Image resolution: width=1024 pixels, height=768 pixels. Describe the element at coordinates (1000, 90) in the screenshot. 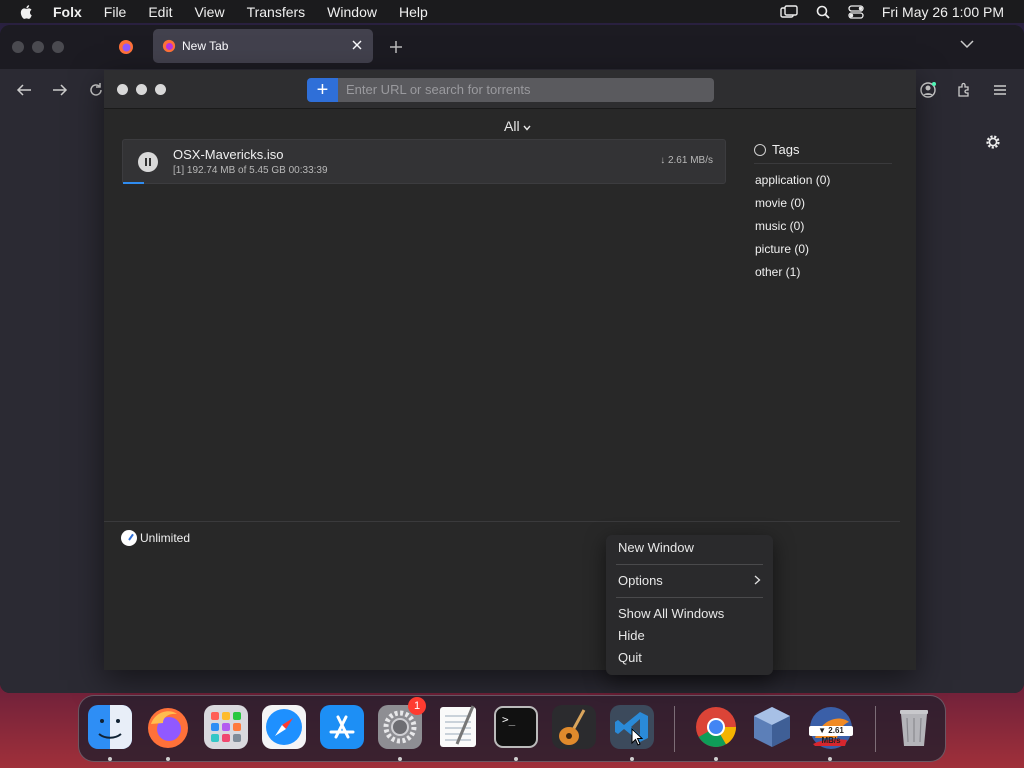

I see `hamburger-menu-icon` at that location.